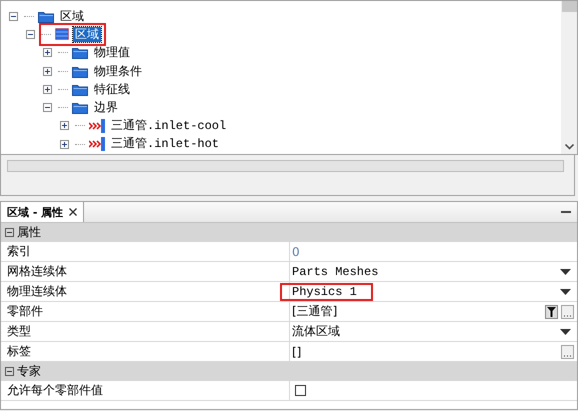  What do you see at coordinates (19, 251) in the screenshot?
I see `property-label: 索引` at bounding box center [19, 251].